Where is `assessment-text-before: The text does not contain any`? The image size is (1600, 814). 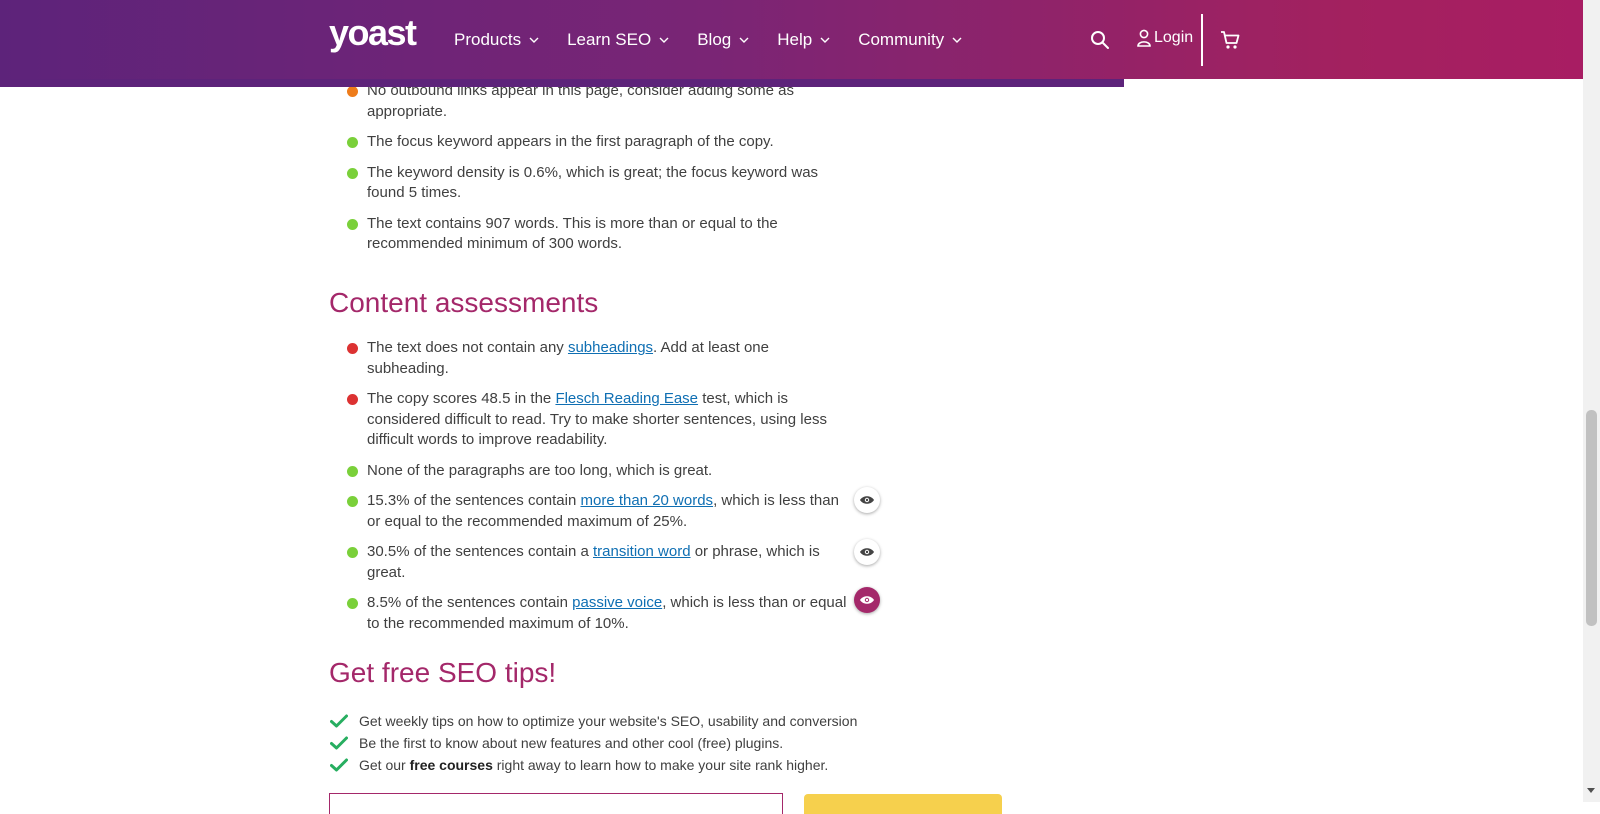 assessment-text-before: The text does not contain any is located at coordinates (467, 347).